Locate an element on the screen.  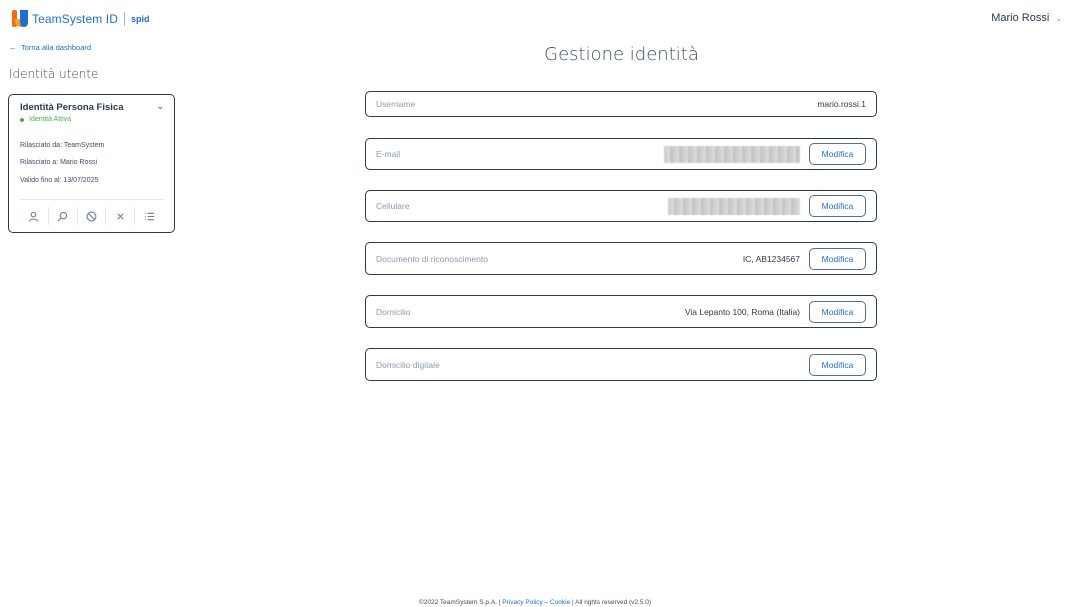
user-menu: Mario Rossi ⌄ is located at coordinates (1026, 18).